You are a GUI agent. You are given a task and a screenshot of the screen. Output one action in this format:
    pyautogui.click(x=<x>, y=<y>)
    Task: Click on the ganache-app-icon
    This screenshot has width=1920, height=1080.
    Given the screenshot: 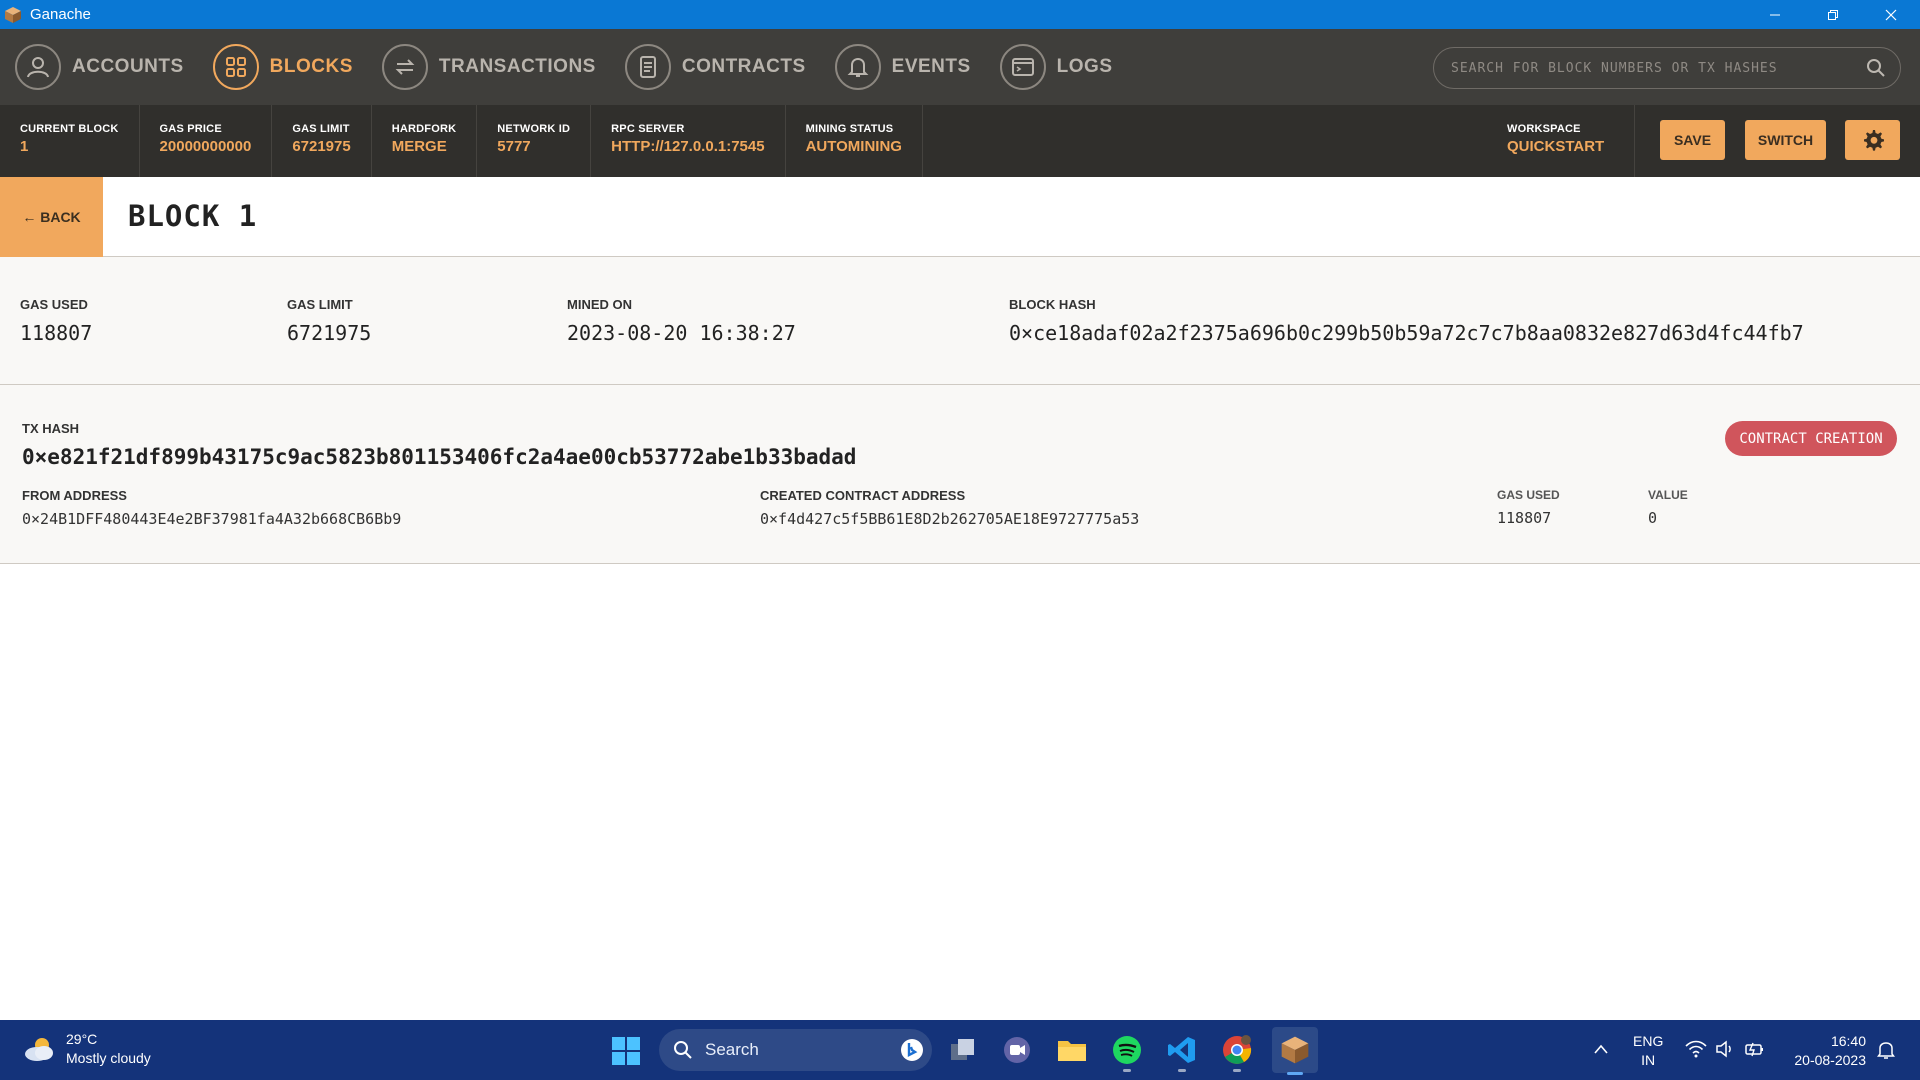 What is the action you would take?
    pyautogui.click(x=1295, y=1050)
    